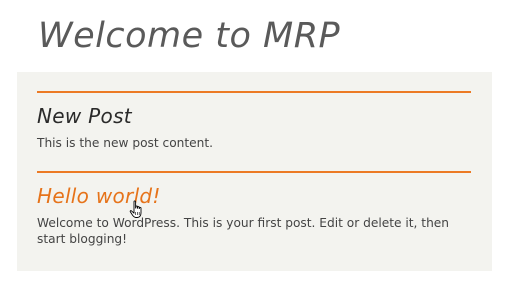 This screenshot has width=510, height=290. What do you see at coordinates (125, 143) in the screenshot?
I see `post-content: This is the new post content.` at bounding box center [125, 143].